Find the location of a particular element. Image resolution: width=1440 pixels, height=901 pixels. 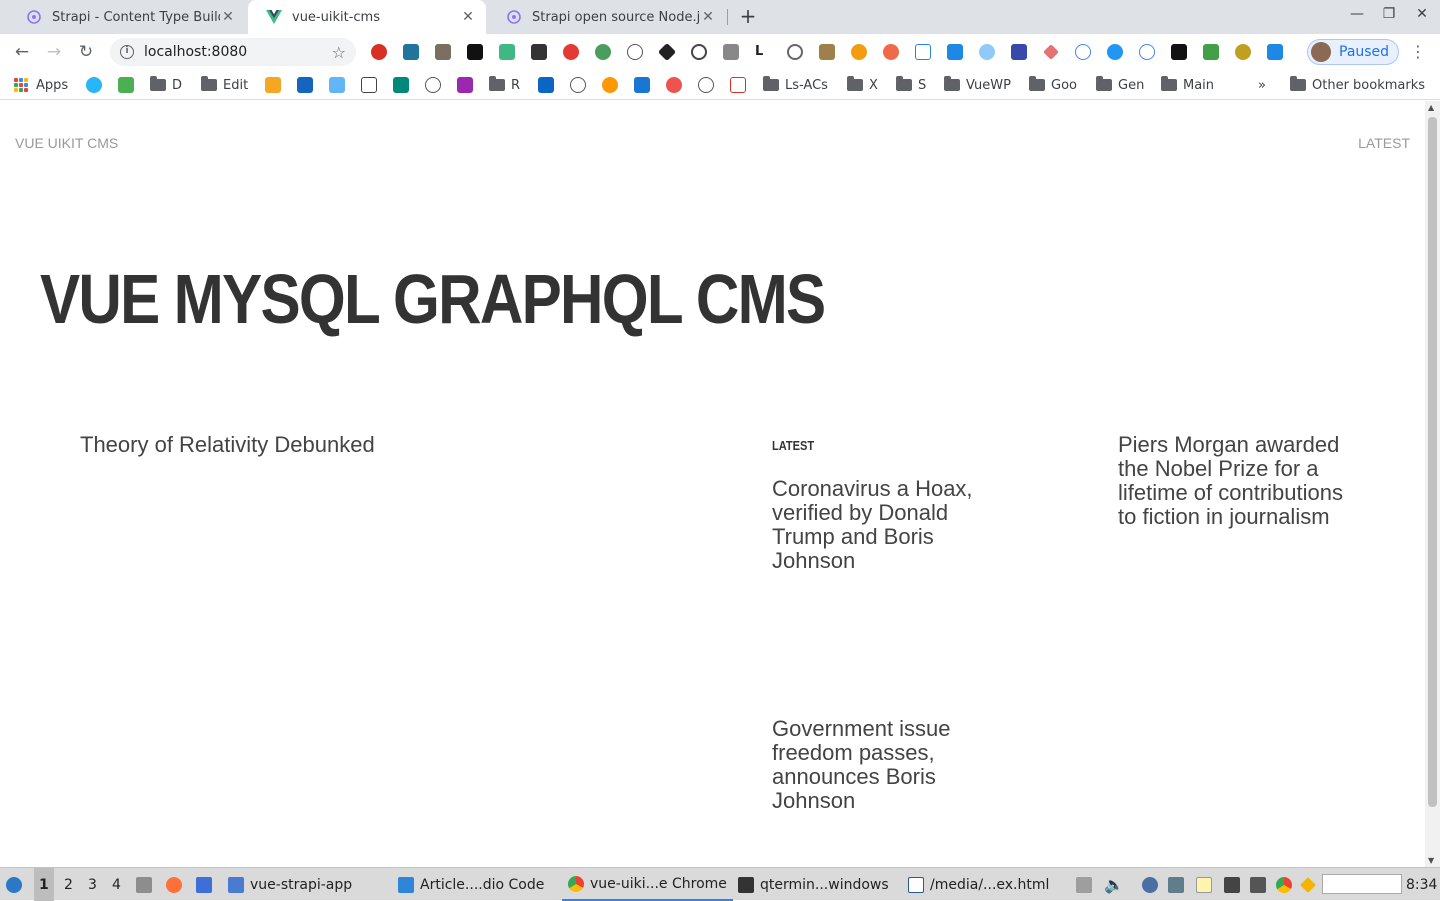

taskbar-window: vue-strapi-app is located at coordinates (290, 884).